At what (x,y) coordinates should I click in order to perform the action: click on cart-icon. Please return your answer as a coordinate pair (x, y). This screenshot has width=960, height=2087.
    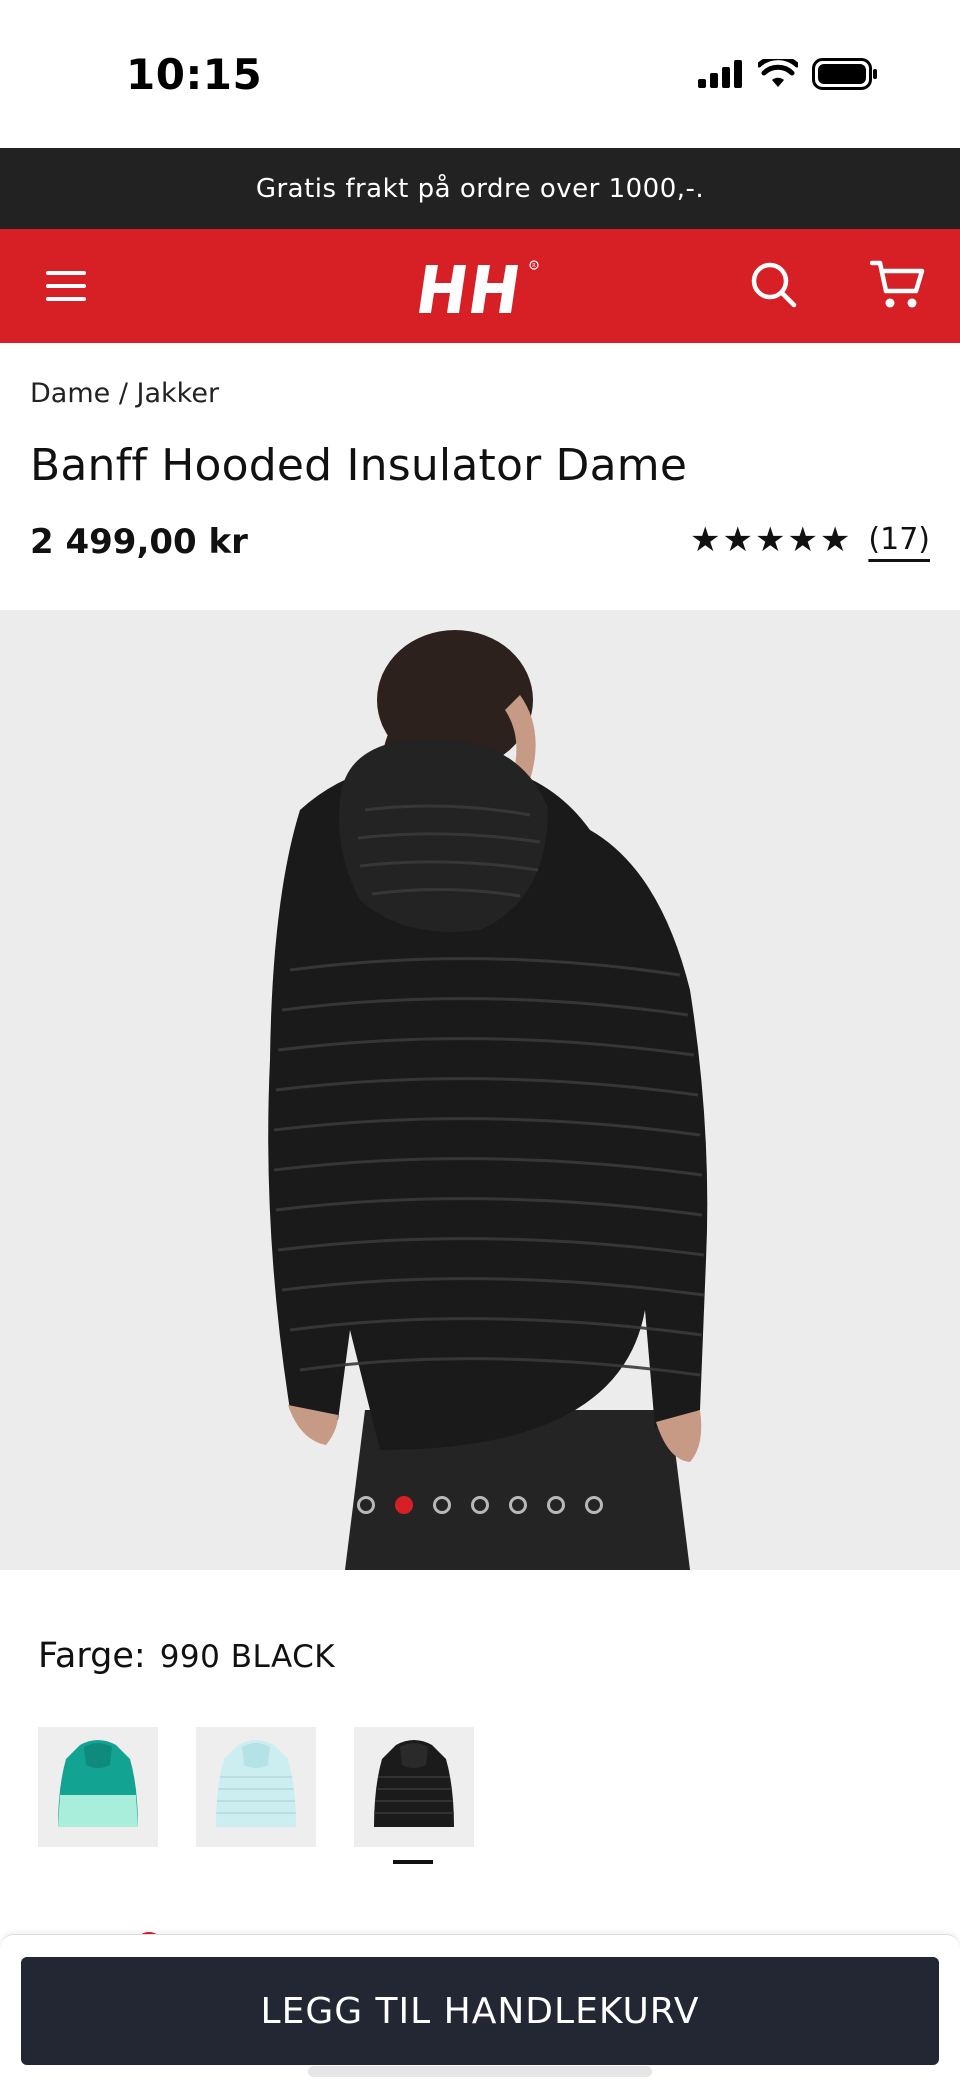
    Looking at the image, I should click on (898, 285).